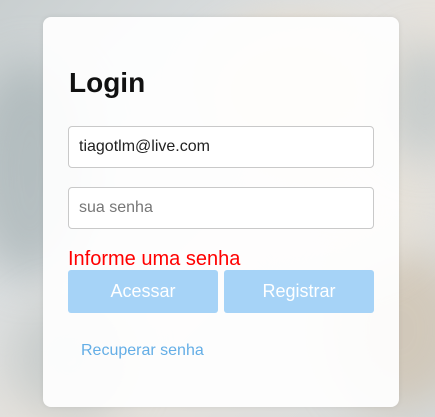 The image size is (435, 417). What do you see at coordinates (142, 351) in the screenshot?
I see `recover-password-link: Recuperar senha` at bounding box center [142, 351].